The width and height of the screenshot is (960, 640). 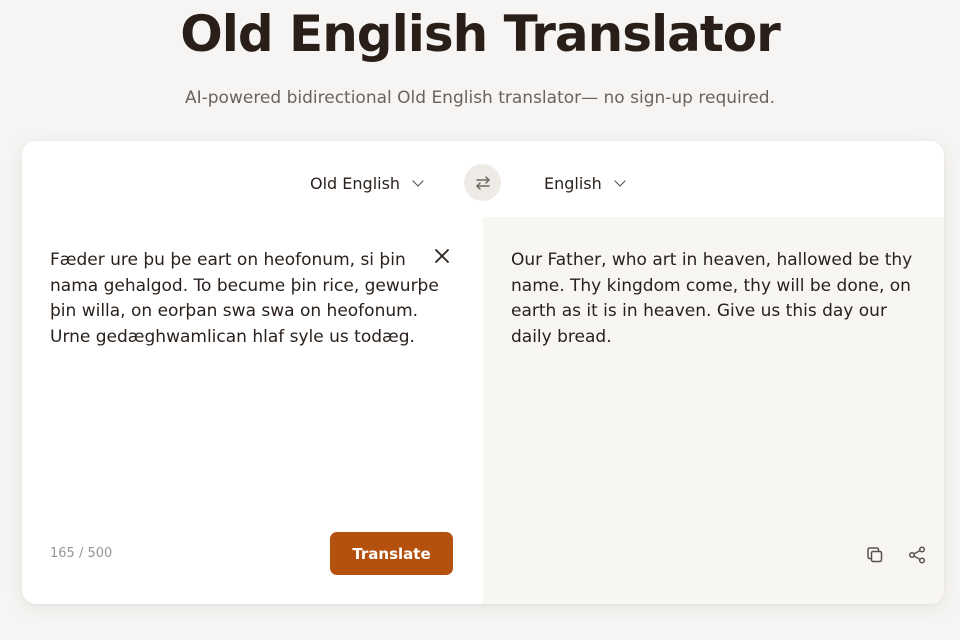 I want to click on swap-languages-button, so click(x=482, y=182).